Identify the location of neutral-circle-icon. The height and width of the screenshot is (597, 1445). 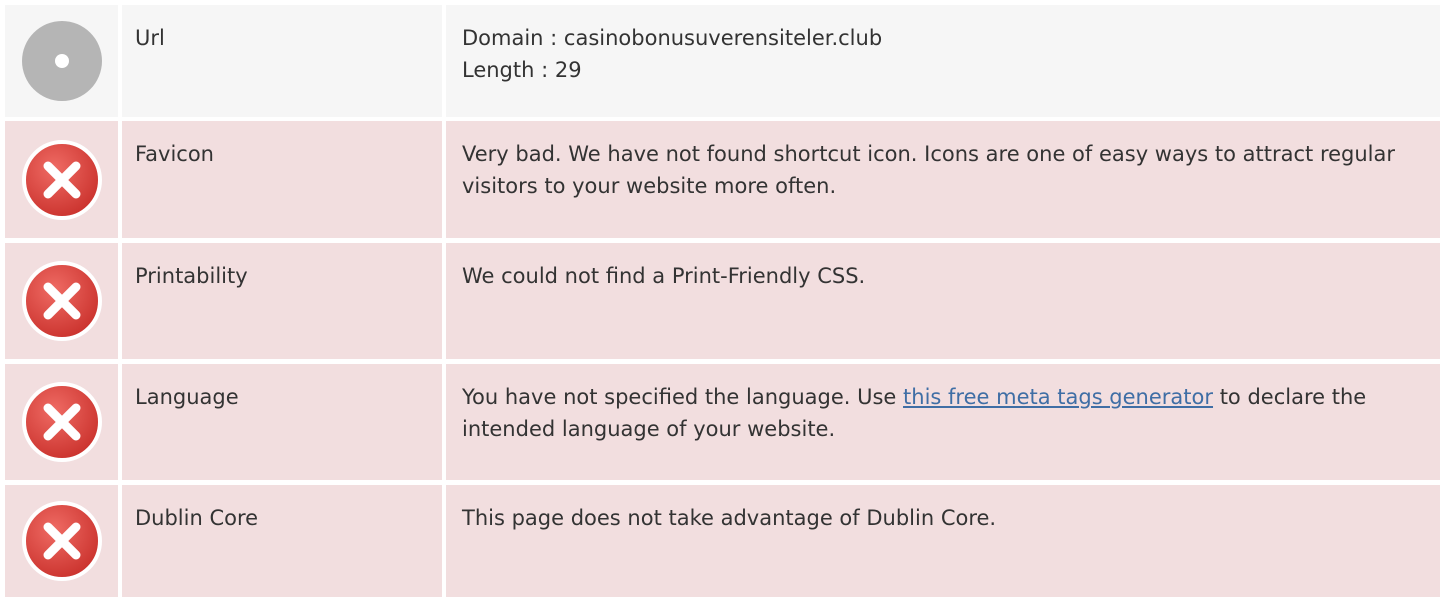
(62, 61).